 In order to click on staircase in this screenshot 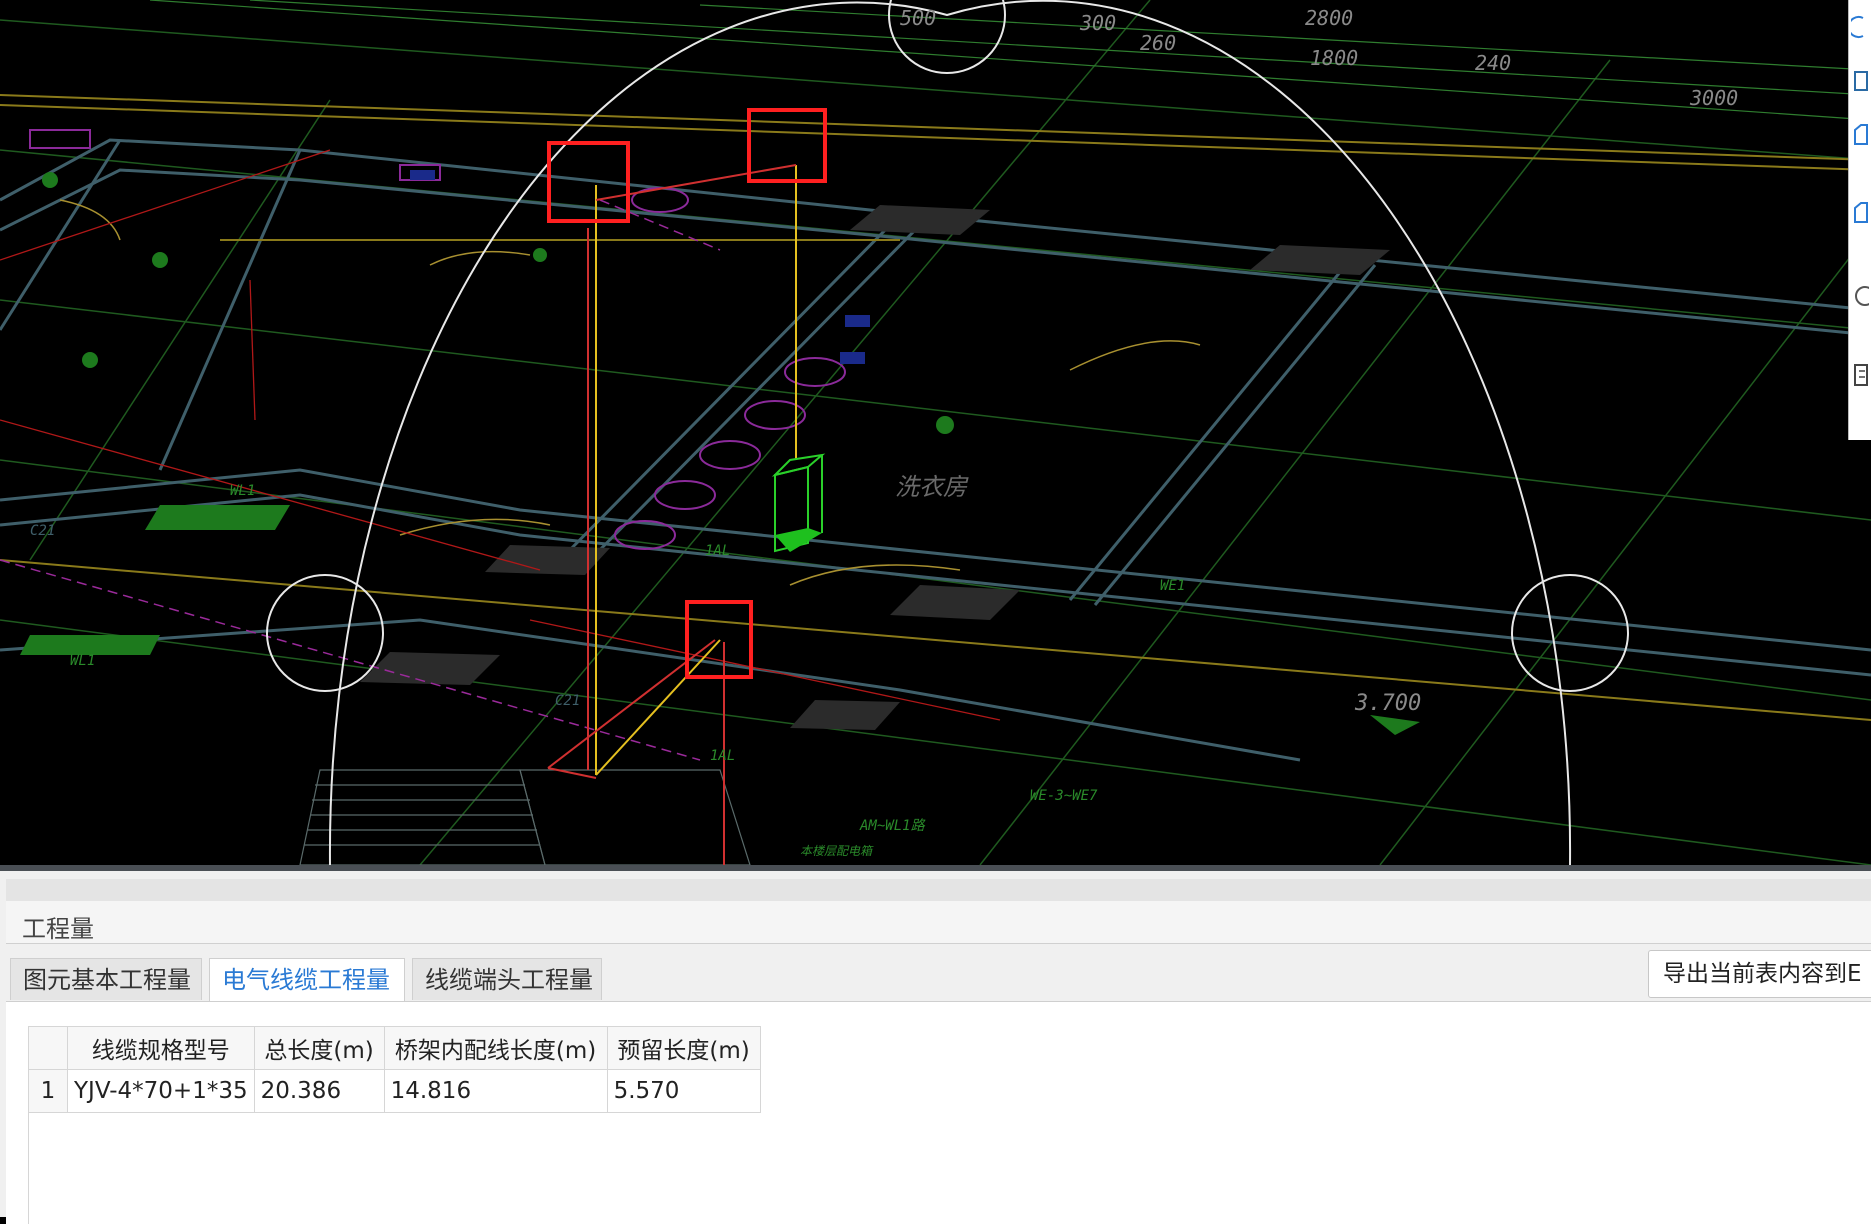, I will do `click(525, 817)`.